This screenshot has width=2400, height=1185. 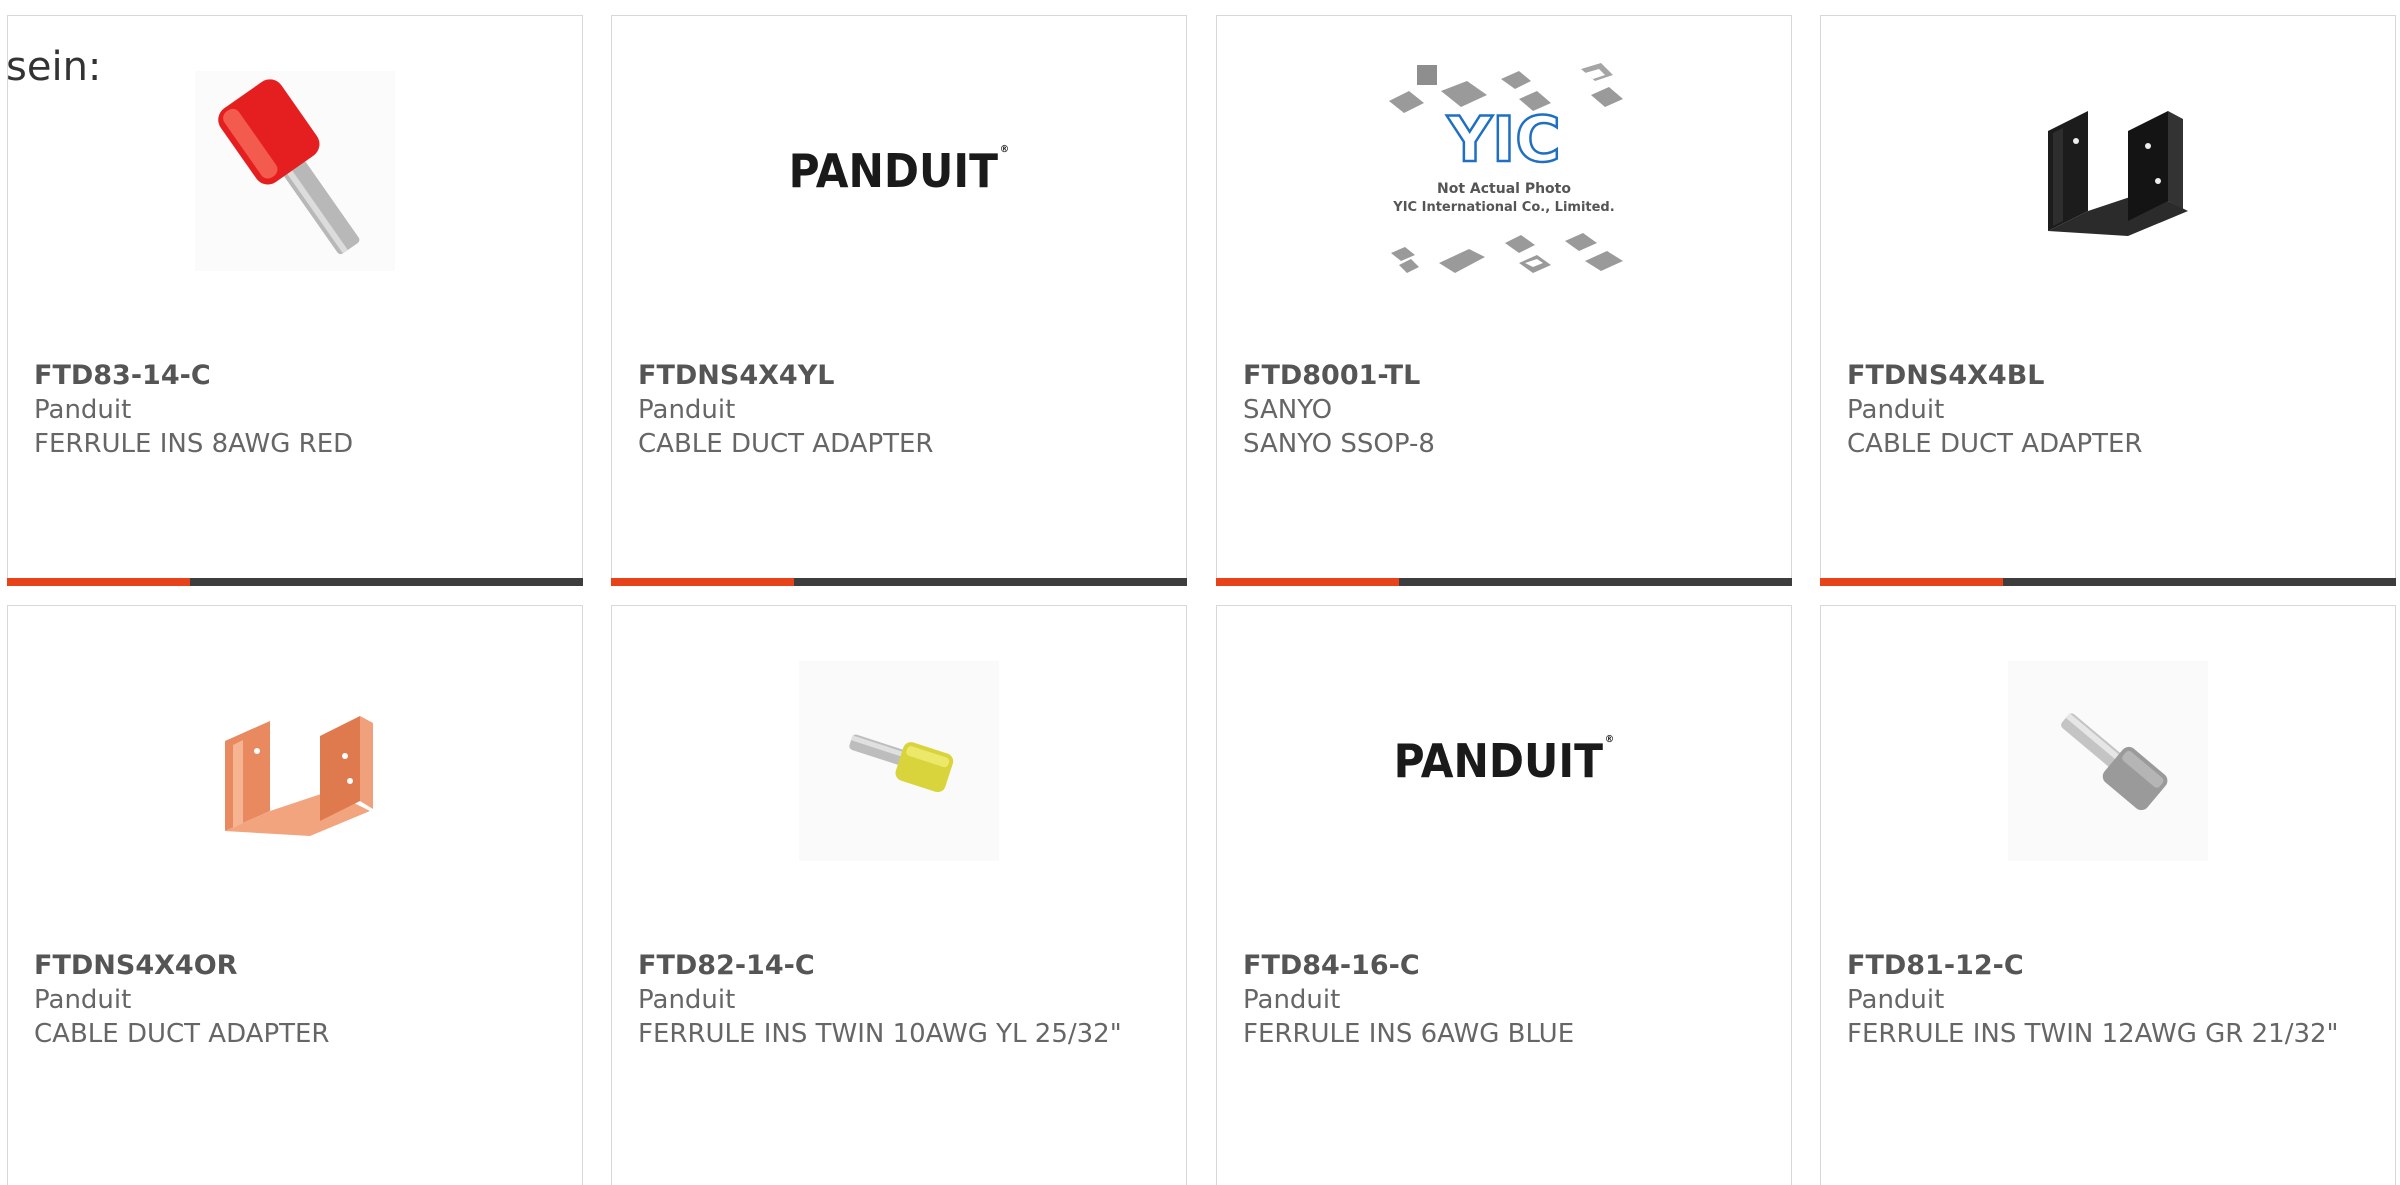 What do you see at coordinates (2111, 966) in the screenshot?
I see `part-number: FTD81-12-C` at bounding box center [2111, 966].